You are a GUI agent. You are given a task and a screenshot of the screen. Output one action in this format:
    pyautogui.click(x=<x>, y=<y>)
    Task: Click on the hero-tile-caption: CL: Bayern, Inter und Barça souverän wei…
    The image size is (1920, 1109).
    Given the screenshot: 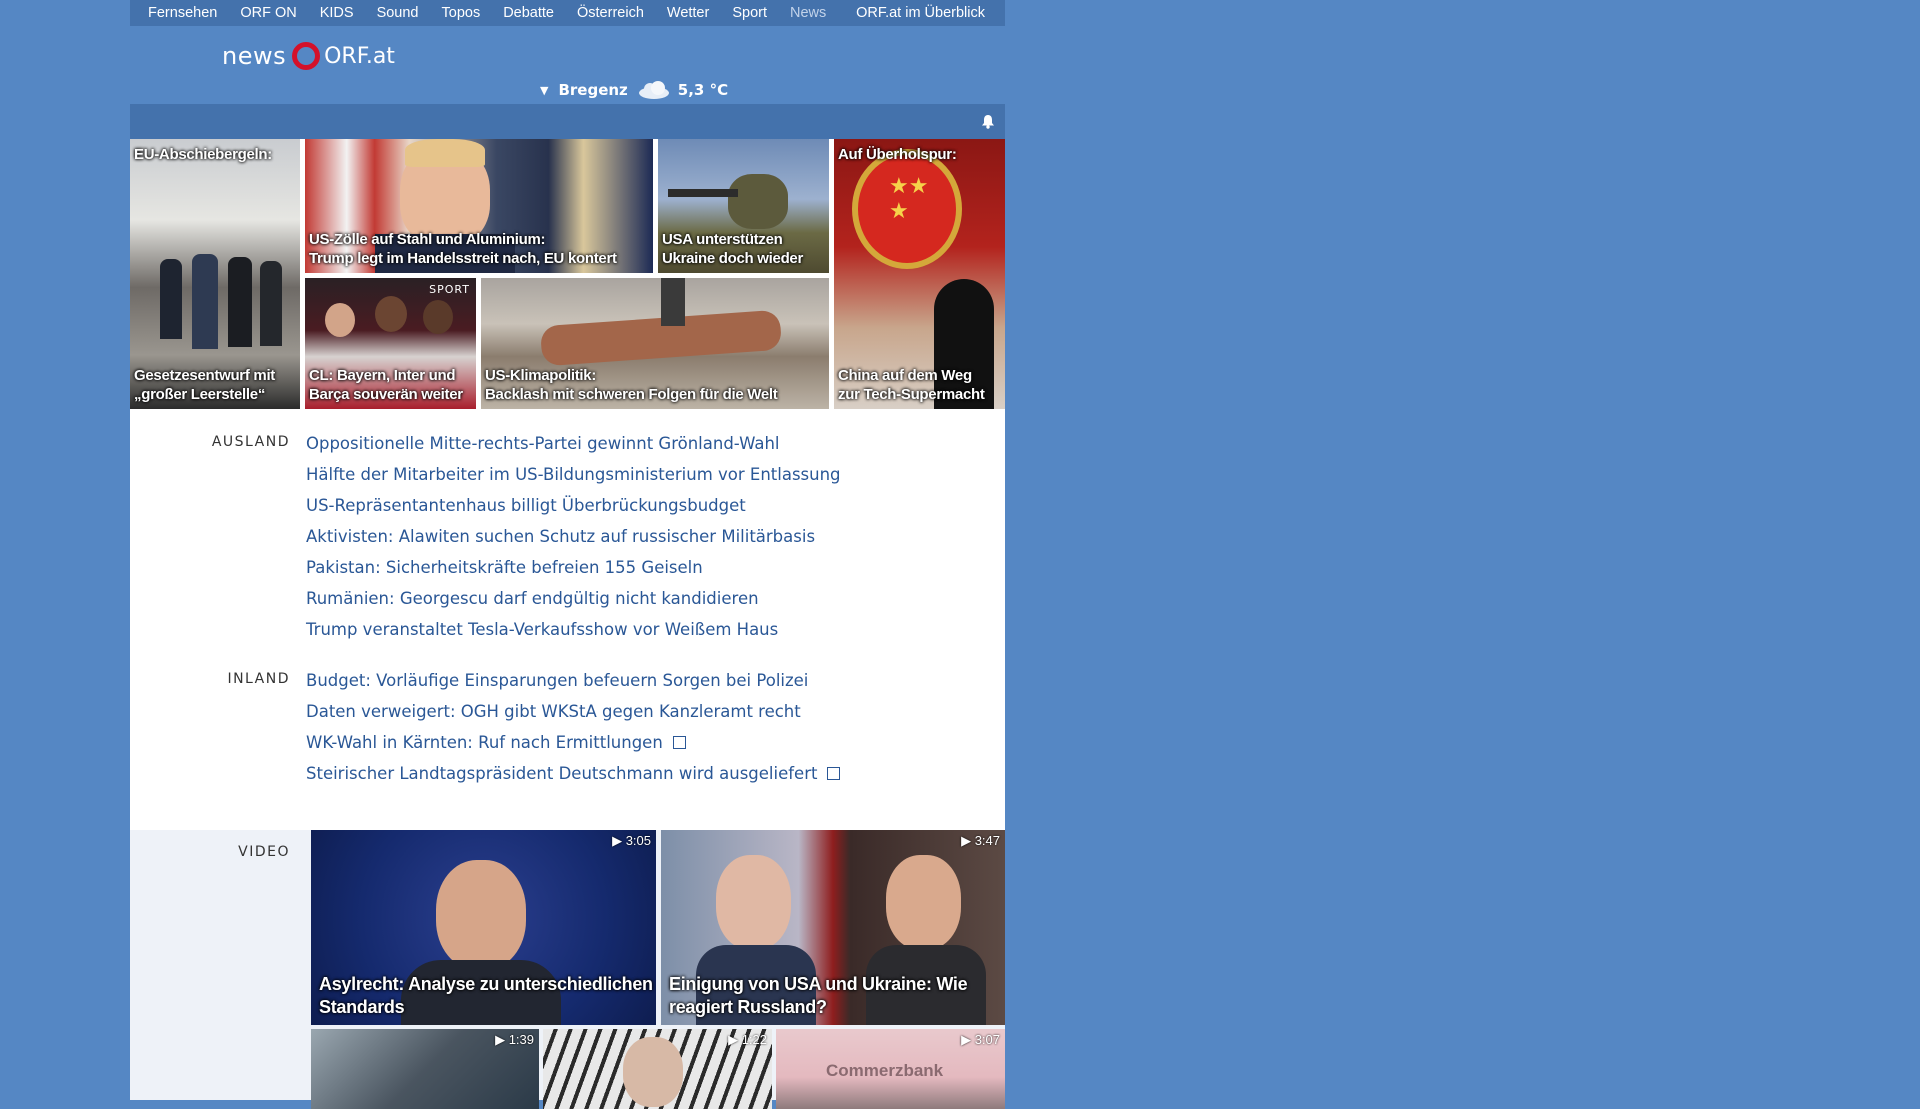 What is the action you would take?
    pyautogui.click(x=386, y=385)
    